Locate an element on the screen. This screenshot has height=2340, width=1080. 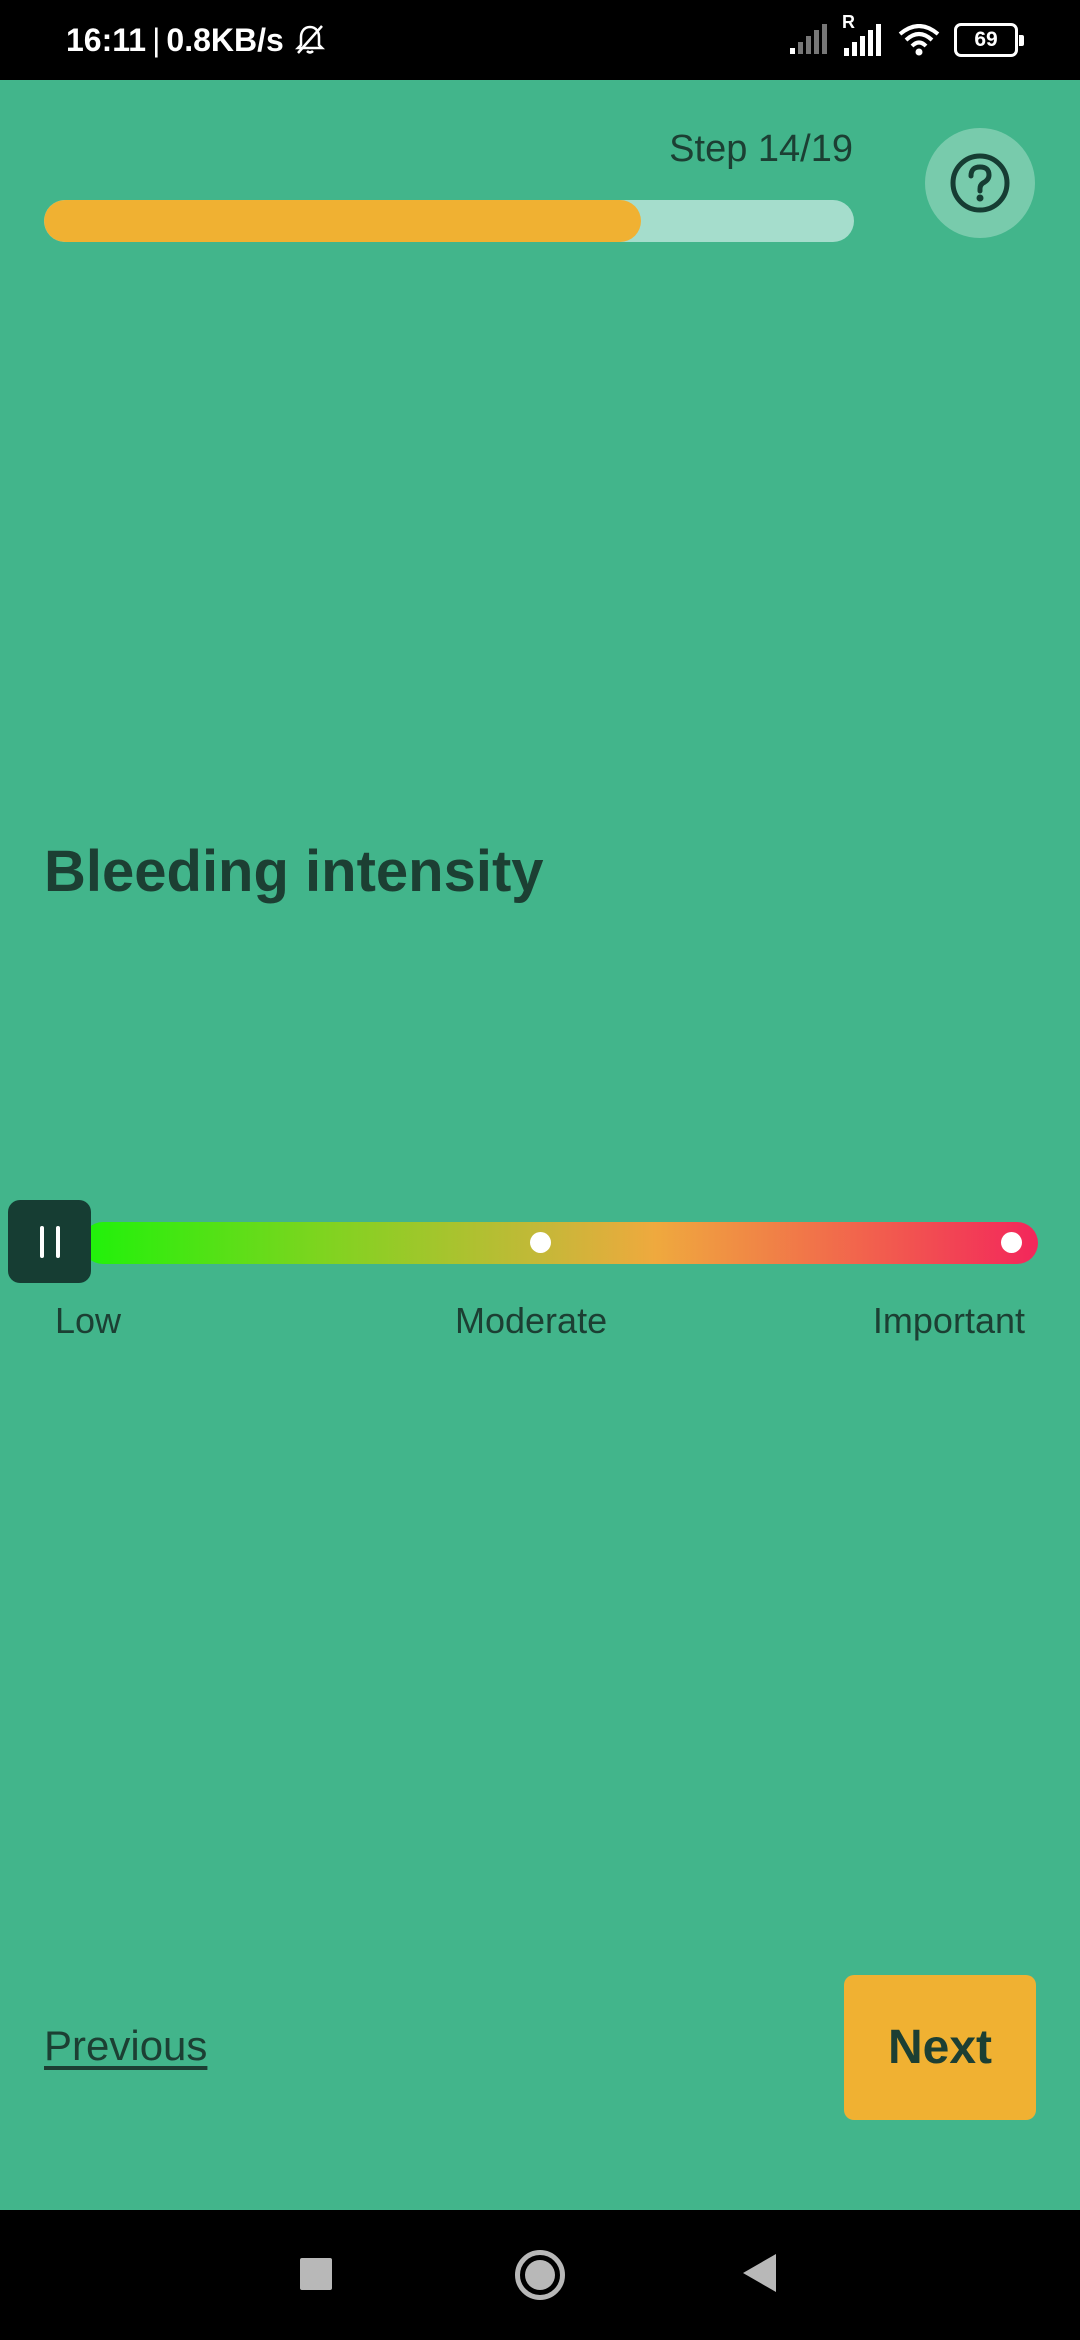
previous-link: Previous is located at coordinates (125, 2046).